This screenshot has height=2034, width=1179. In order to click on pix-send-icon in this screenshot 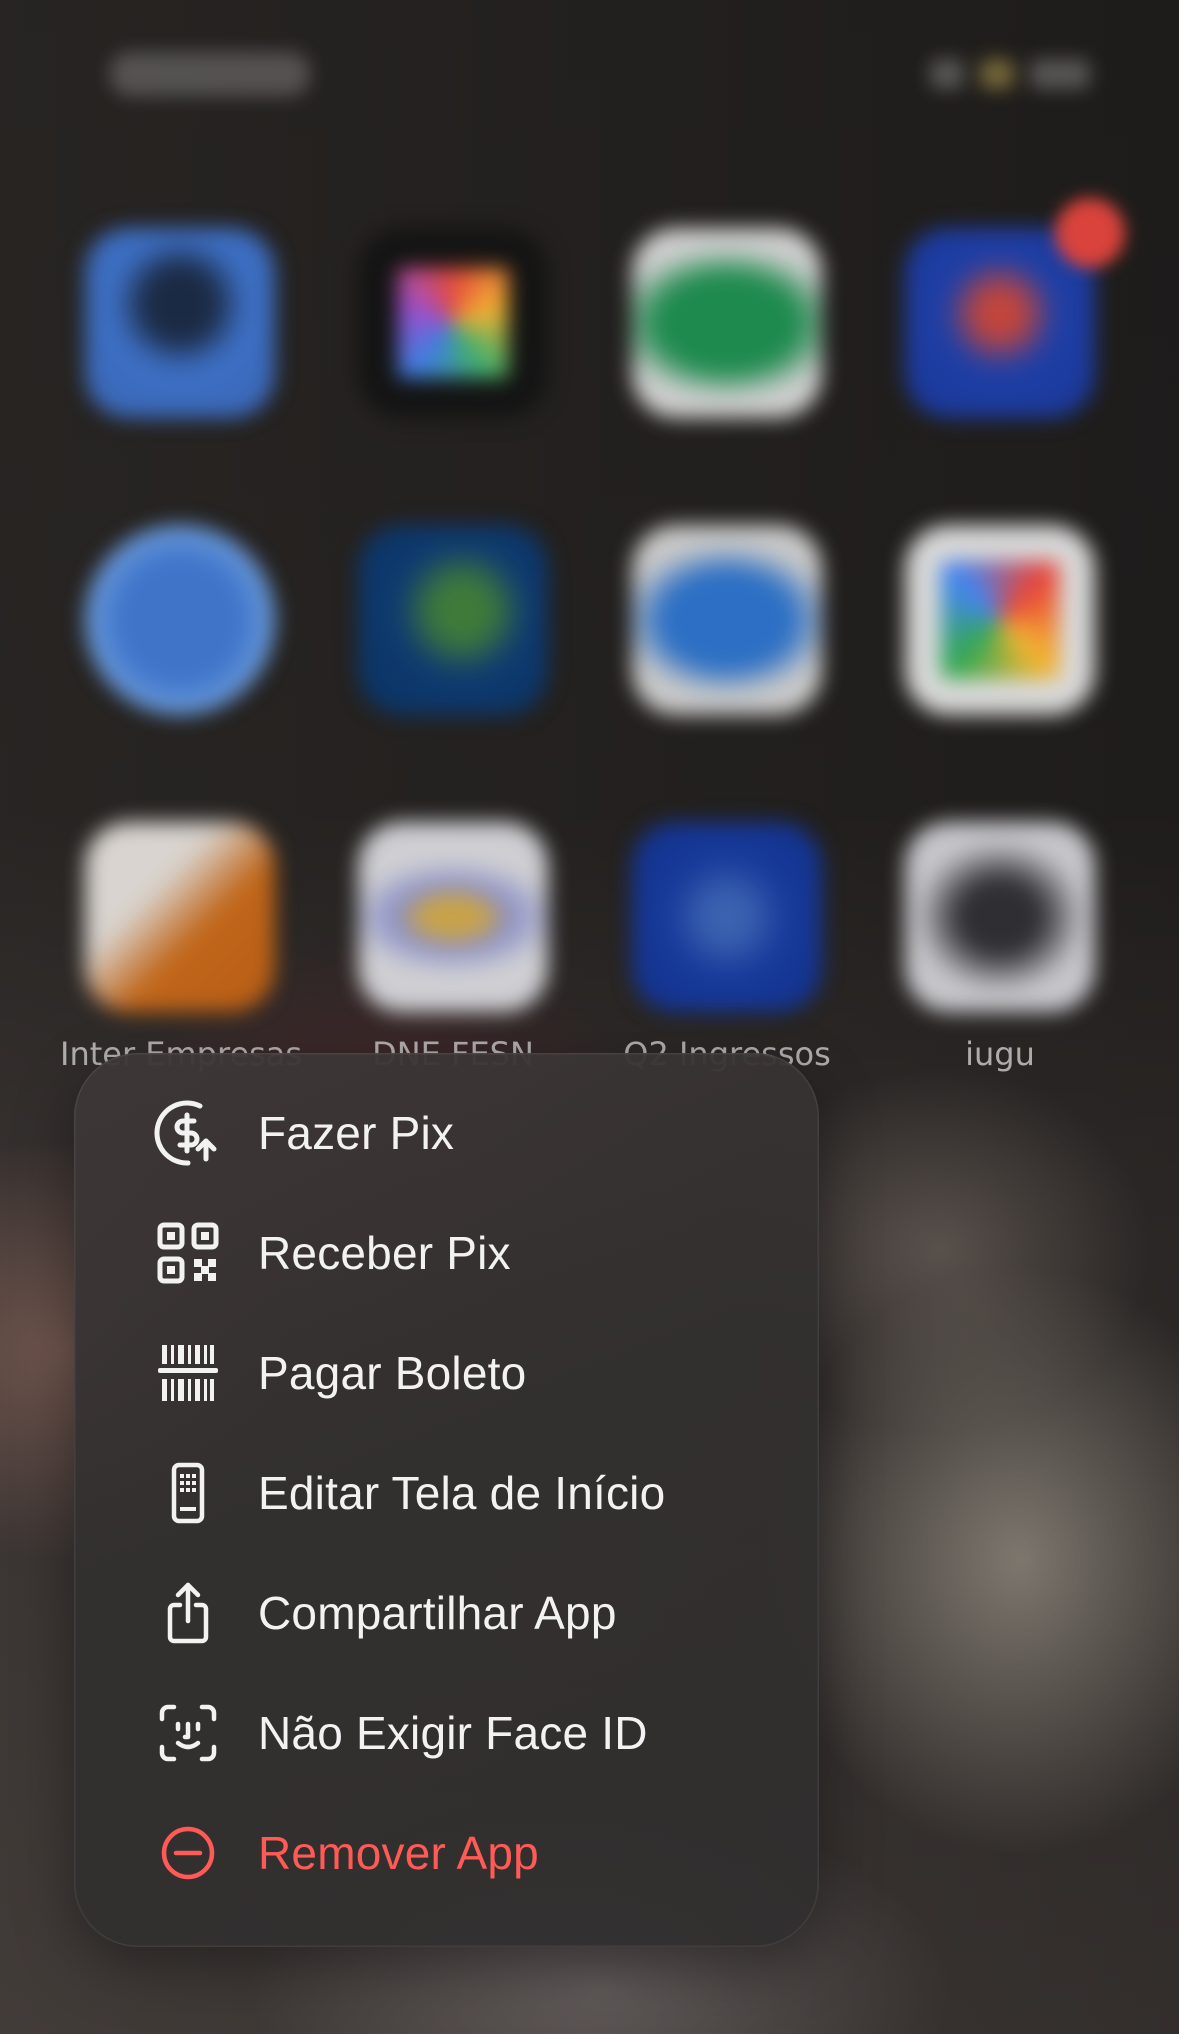, I will do `click(188, 1133)`.